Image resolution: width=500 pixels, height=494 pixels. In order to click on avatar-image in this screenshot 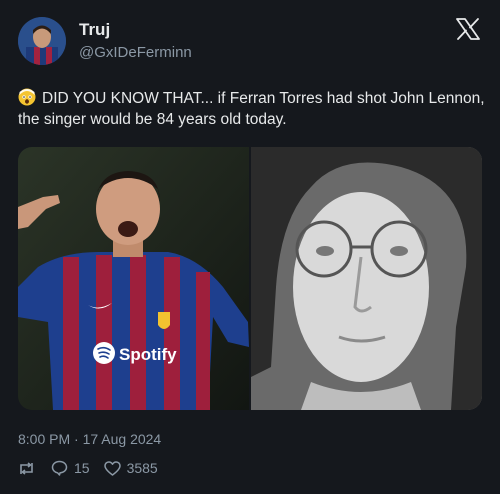, I will do `click(42, 41)`.